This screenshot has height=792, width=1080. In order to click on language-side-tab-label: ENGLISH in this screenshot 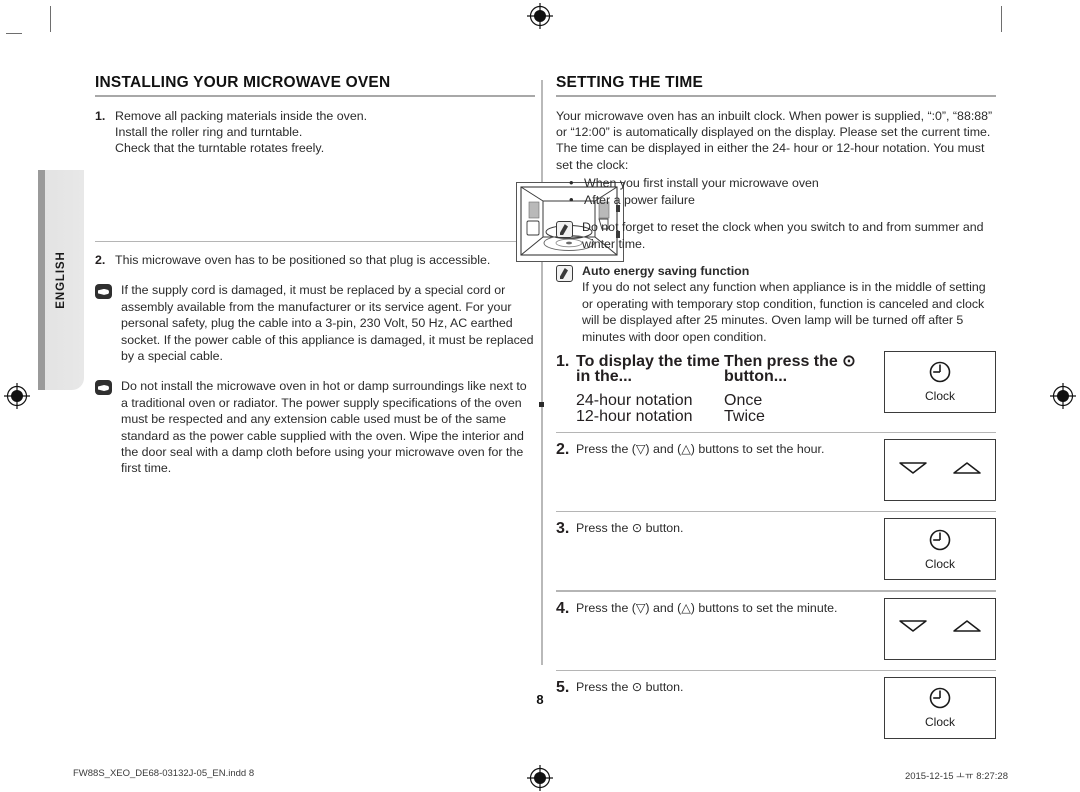, I will do `click(61, 280)`.